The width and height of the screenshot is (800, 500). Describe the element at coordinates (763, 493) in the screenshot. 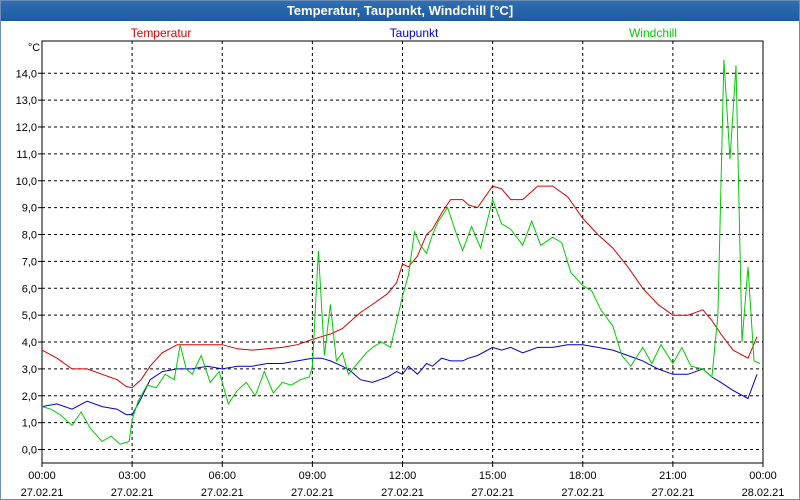

I see `x-tick-date-label: 28.02.21` at that location.